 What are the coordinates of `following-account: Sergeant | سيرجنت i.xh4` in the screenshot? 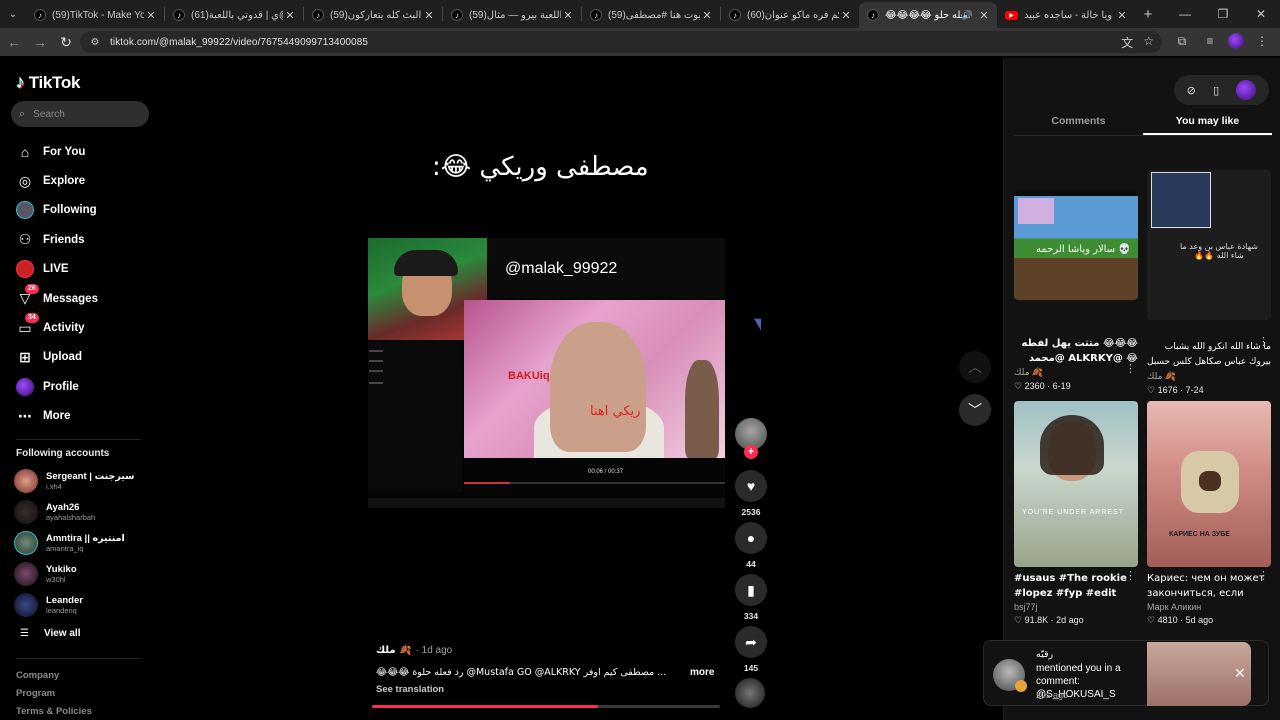 It's located at (84, 481).